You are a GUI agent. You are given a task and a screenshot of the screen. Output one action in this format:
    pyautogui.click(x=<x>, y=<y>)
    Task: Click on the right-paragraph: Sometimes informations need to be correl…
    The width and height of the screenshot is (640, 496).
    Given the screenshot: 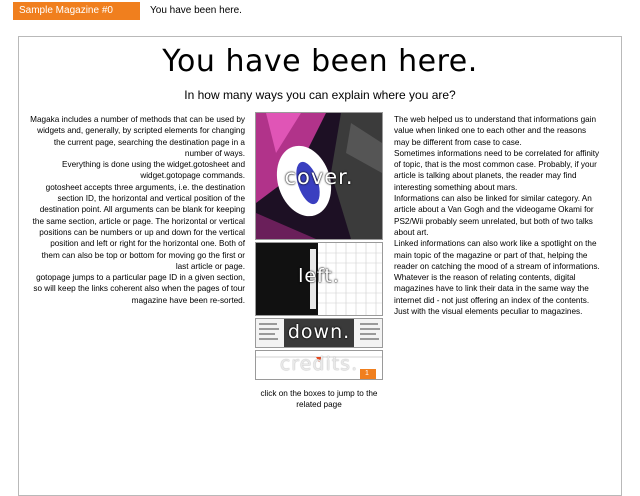 What is the action you would take?
    pyautogui.click(x=497, y=170)
    